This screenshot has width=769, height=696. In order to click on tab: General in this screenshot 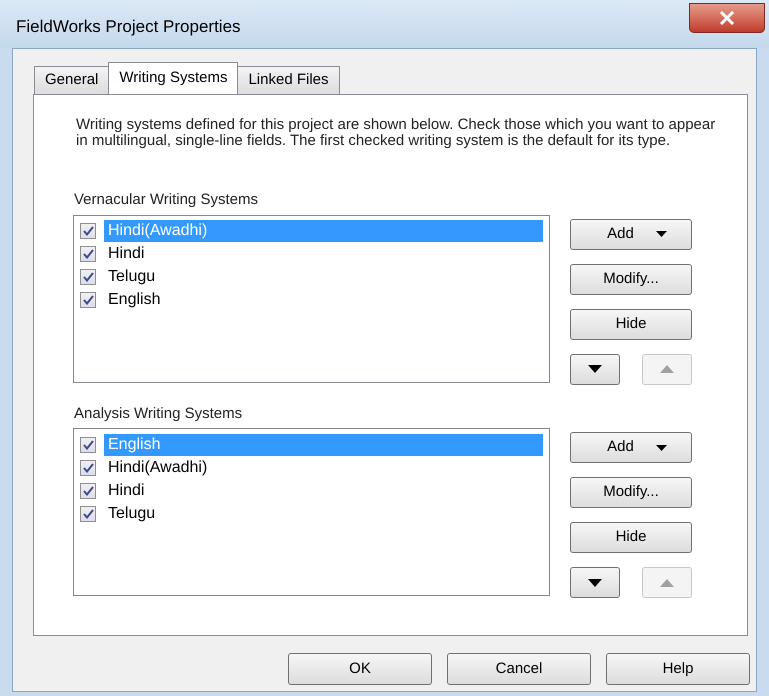, I will do `click(72, 80)`.